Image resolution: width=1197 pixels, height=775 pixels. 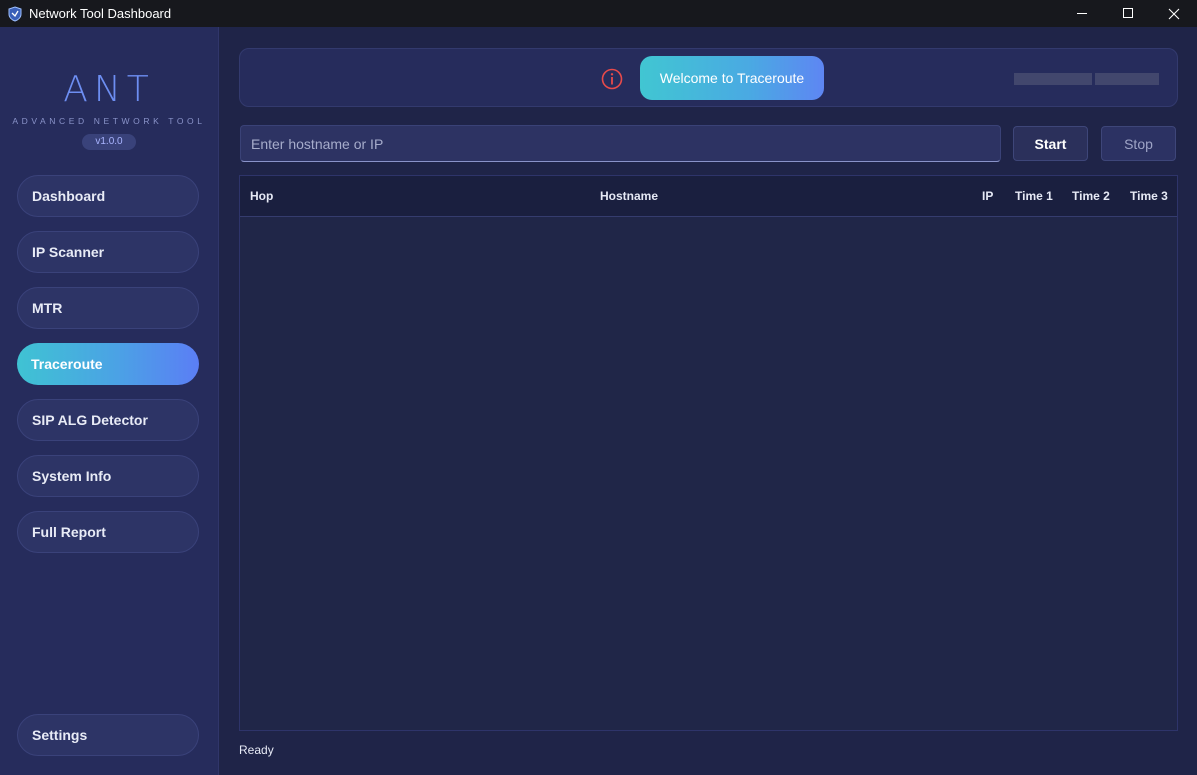 What do you see at coordinates (100, 13) in the screenshot?
I see `window-title: Network Tool Dashboard` at bounding box center [100, 13].